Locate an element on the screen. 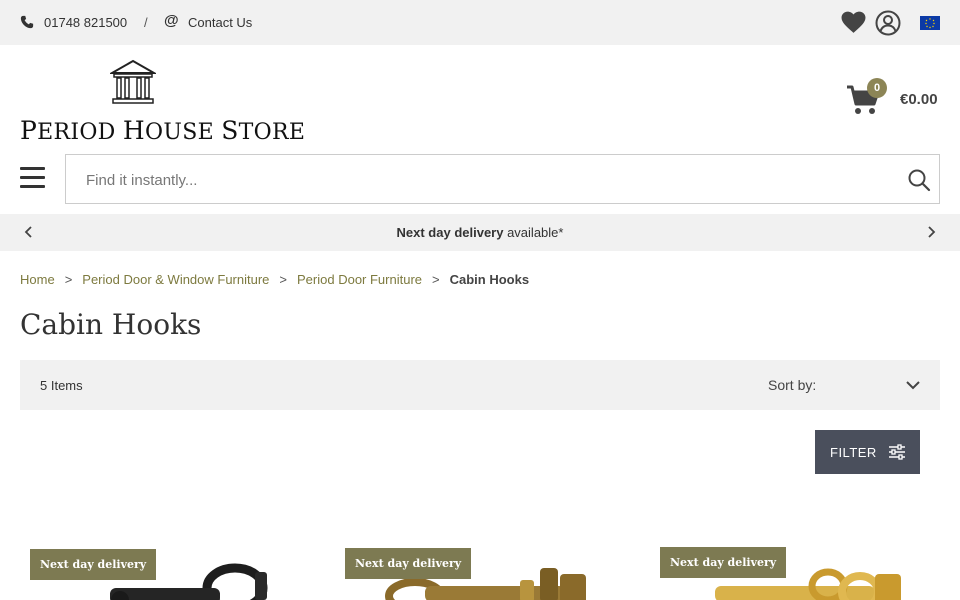  listing-toolbar: 5 Items Sort by: is located at coordinates (480, 385).